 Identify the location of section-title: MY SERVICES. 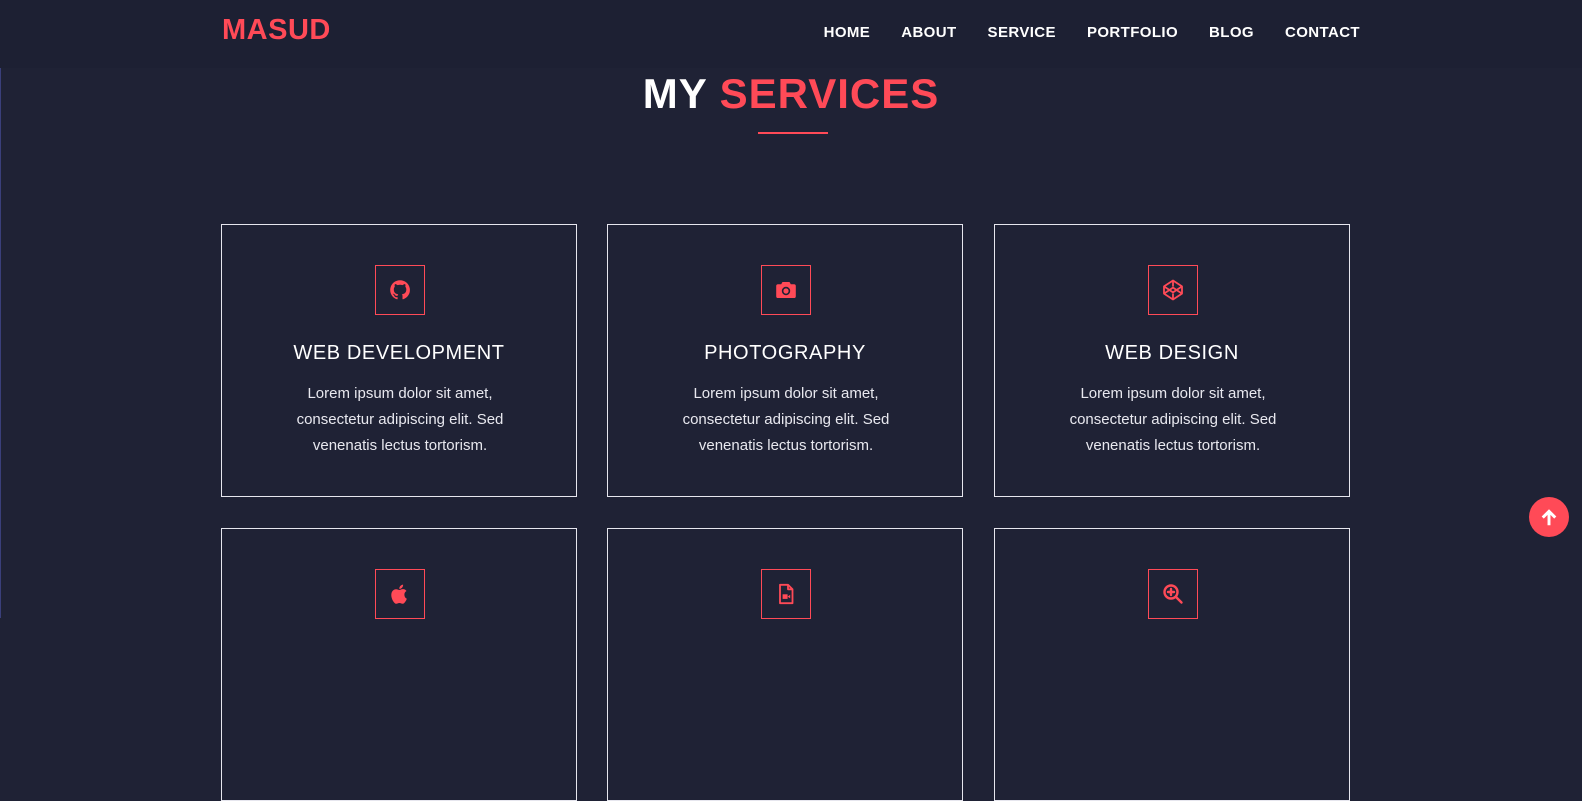
(791, 94).